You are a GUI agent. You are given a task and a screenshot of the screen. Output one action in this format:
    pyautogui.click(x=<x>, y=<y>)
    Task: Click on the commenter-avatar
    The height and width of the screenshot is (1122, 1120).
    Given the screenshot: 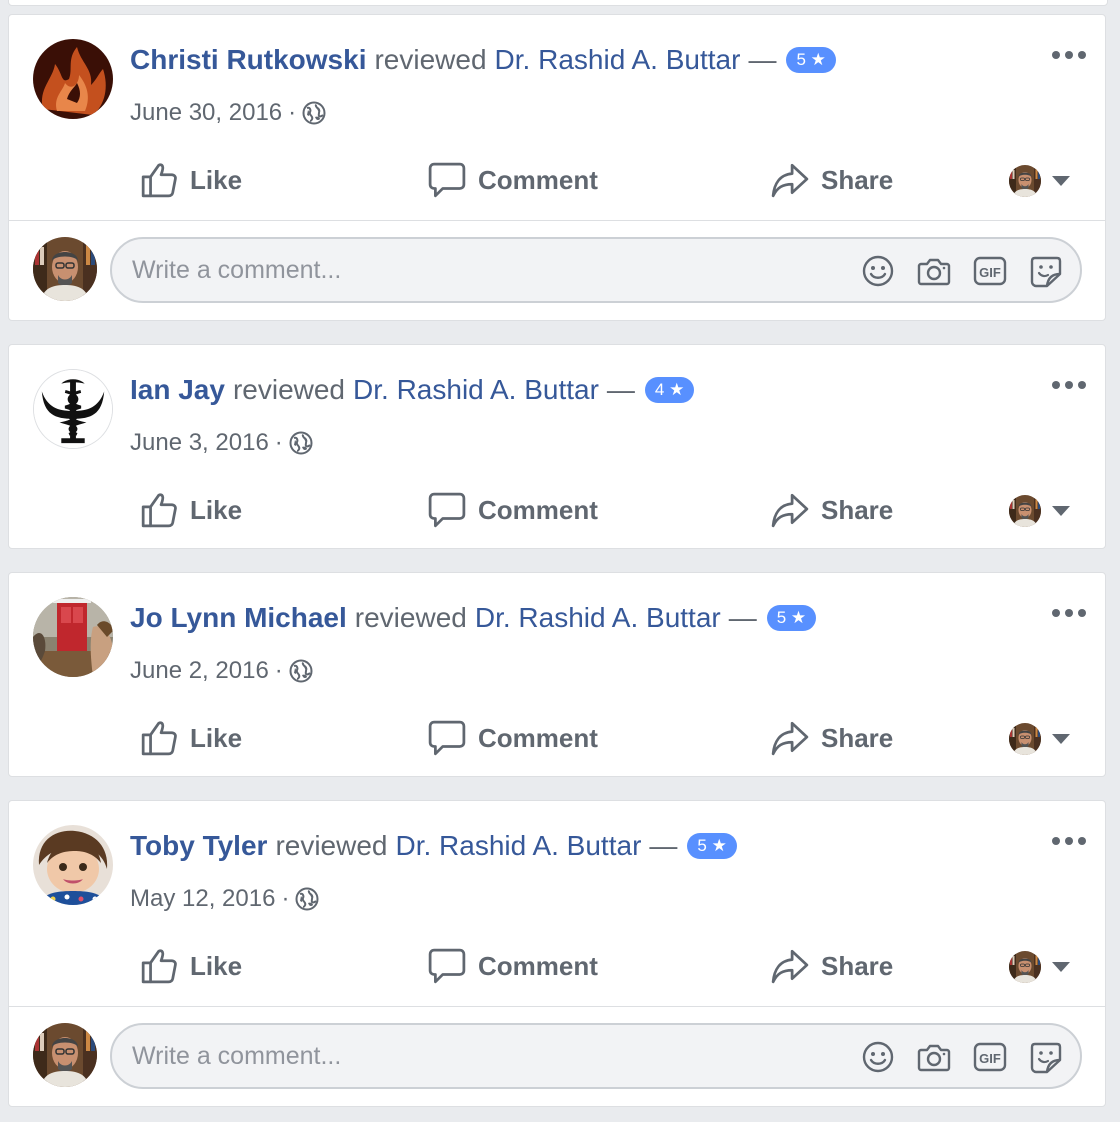 What is the action you would take?
    pyautogui.click(x=65, y=269)
    